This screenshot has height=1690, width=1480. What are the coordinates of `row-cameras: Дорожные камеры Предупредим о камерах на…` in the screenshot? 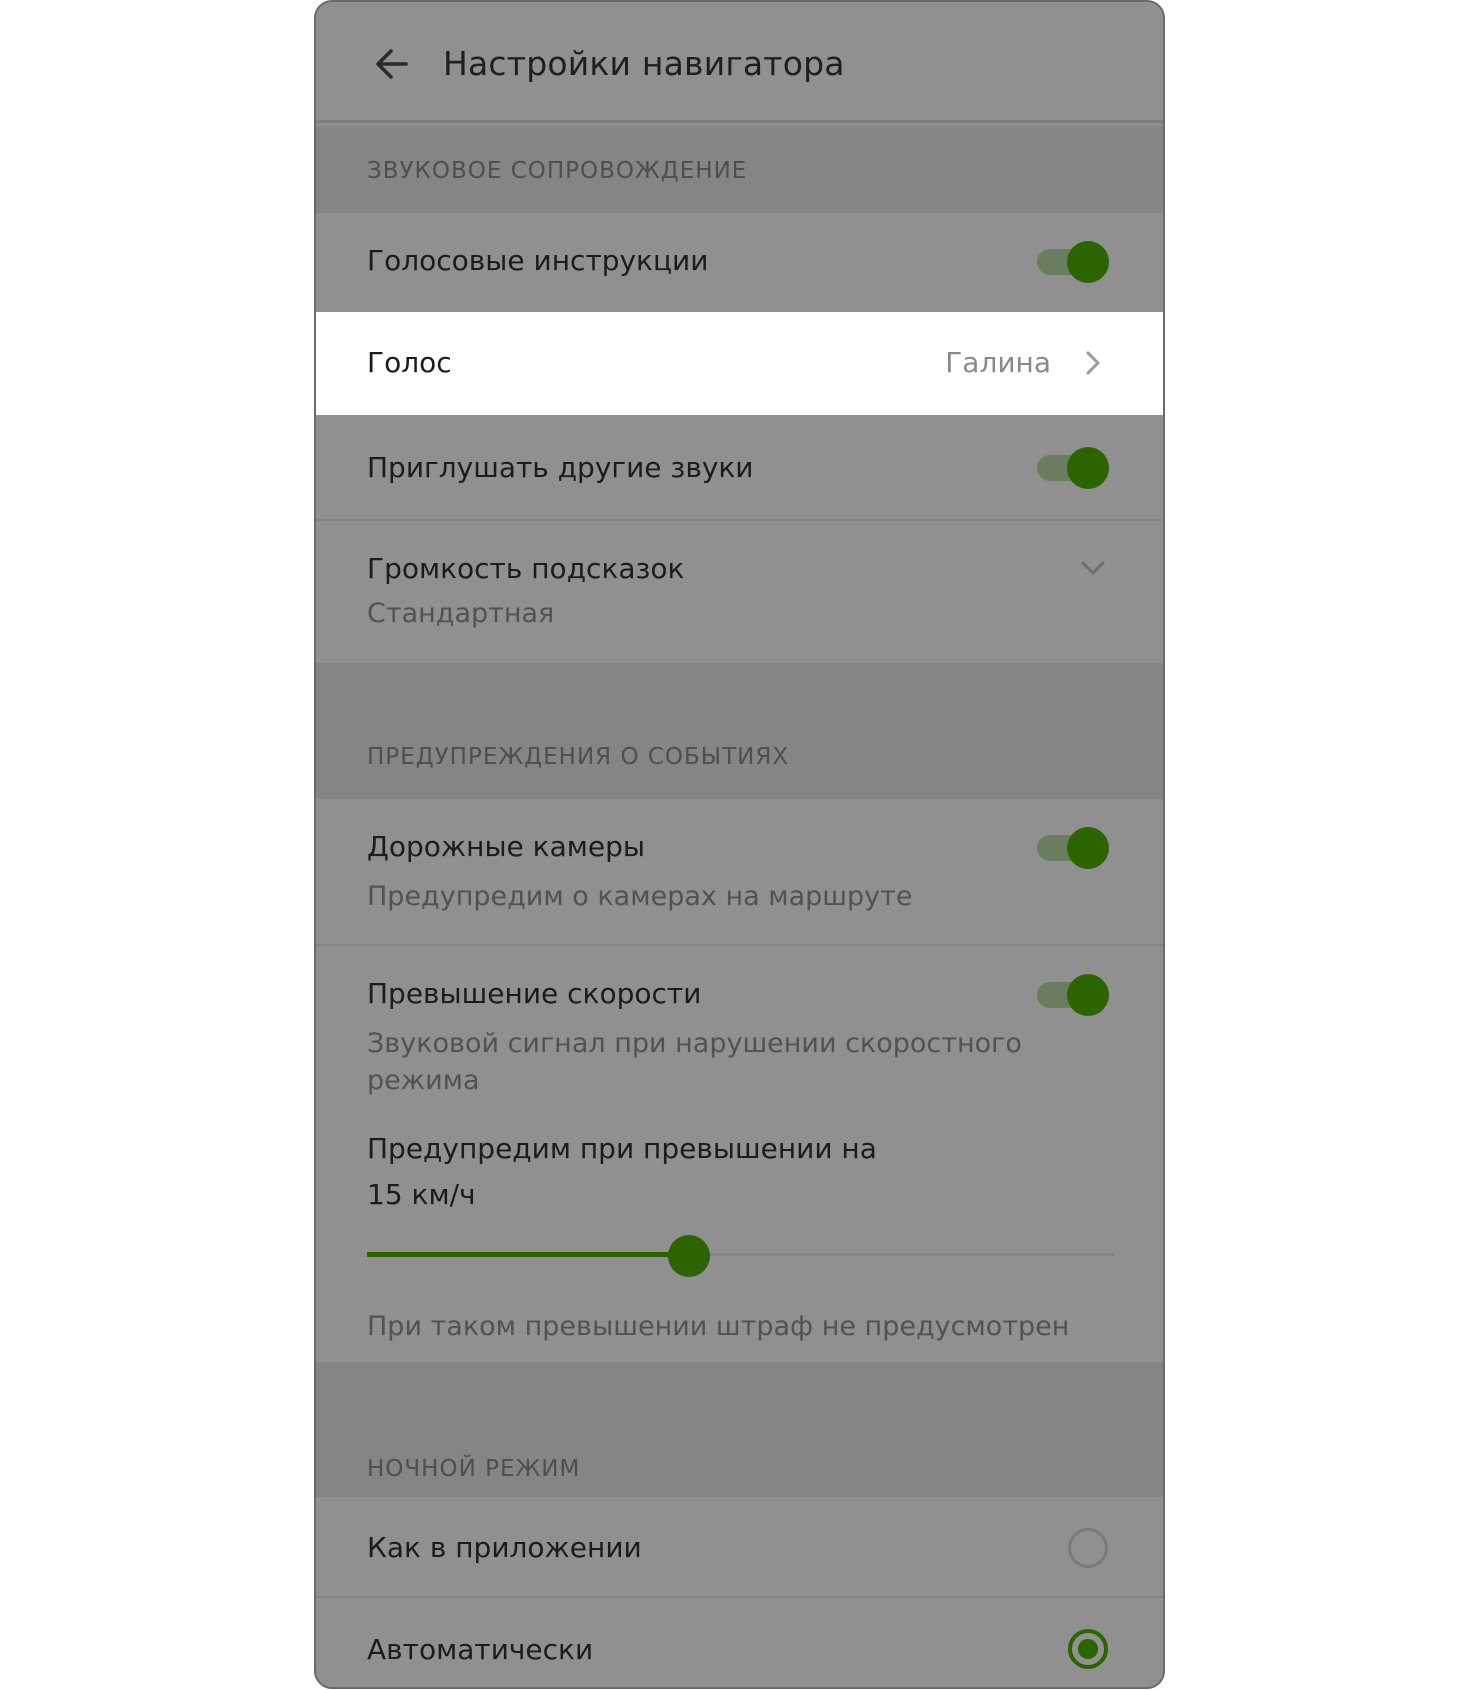 It's located at (739, 871).